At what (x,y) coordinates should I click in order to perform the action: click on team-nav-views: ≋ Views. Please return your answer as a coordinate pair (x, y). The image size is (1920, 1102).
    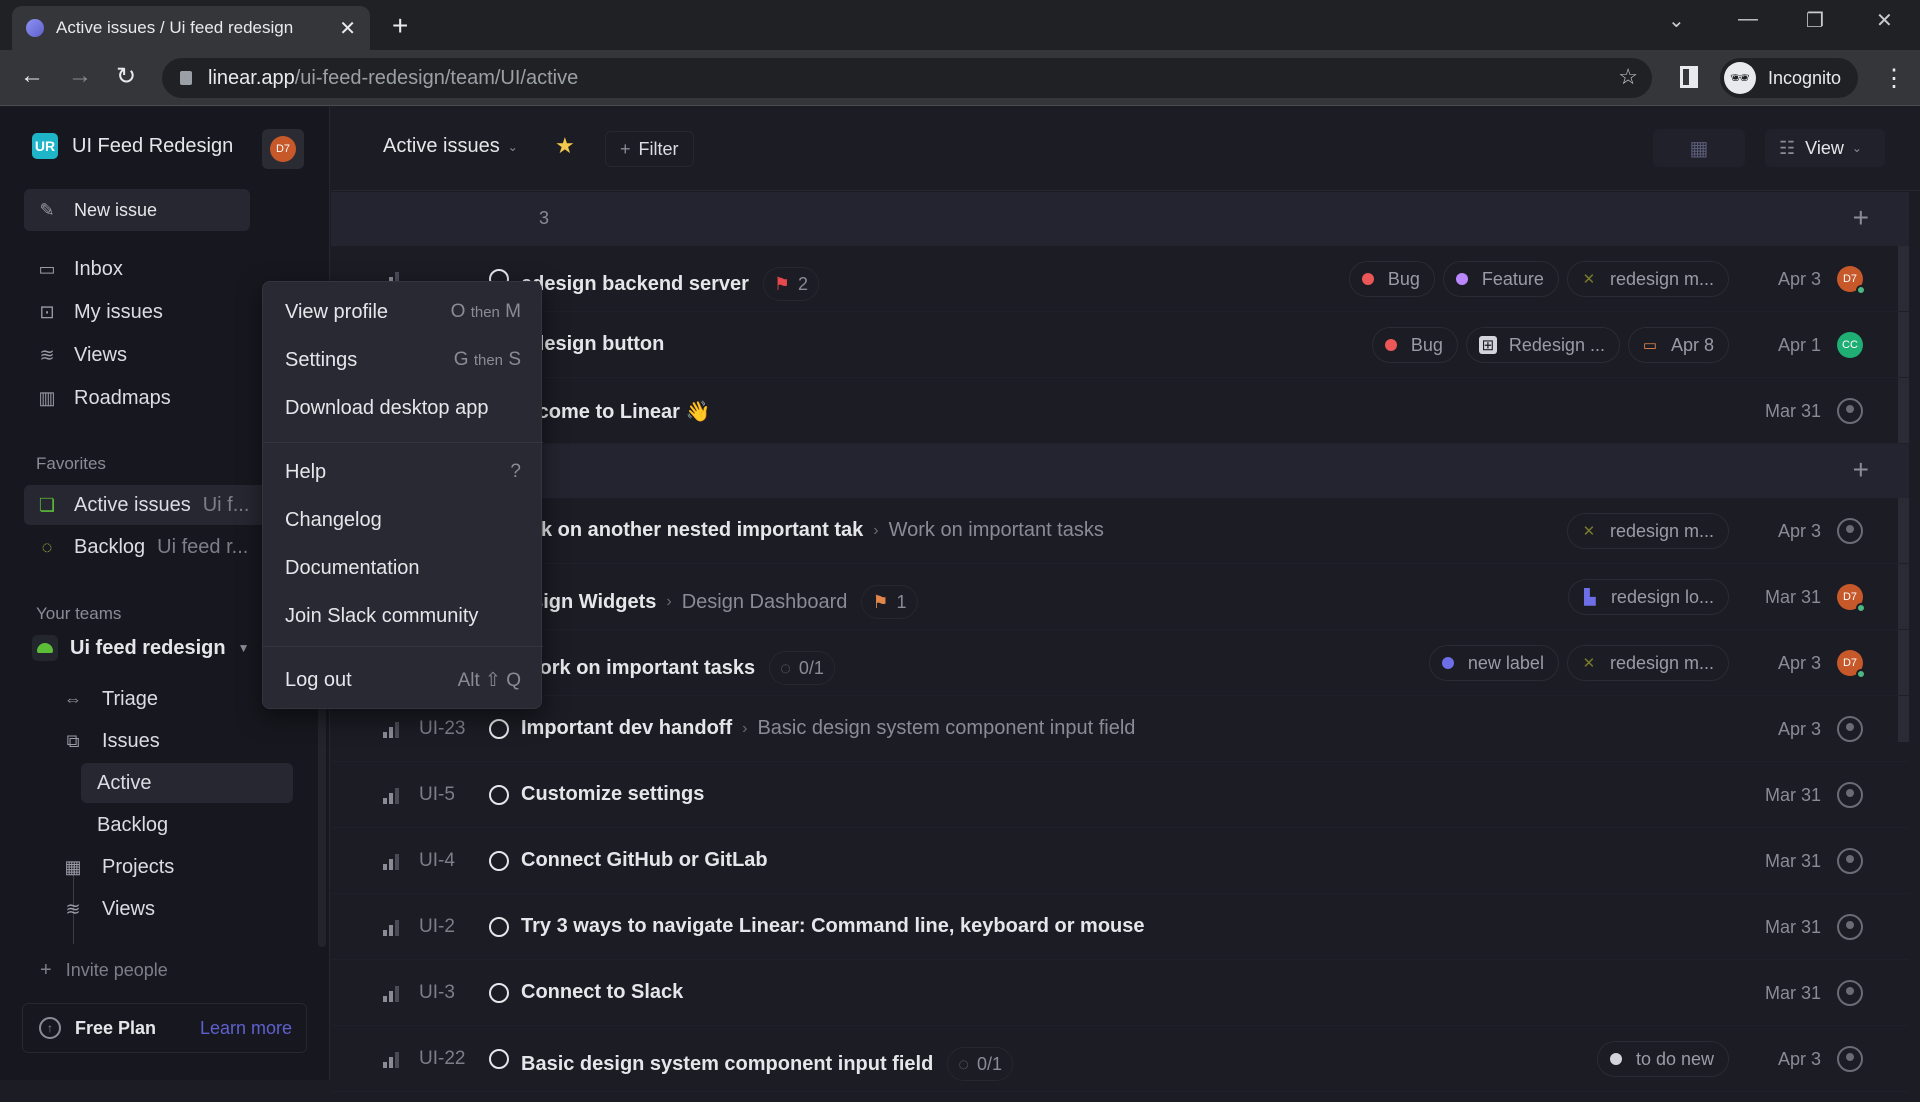
    Looking at the image, I should click on (105, 909).